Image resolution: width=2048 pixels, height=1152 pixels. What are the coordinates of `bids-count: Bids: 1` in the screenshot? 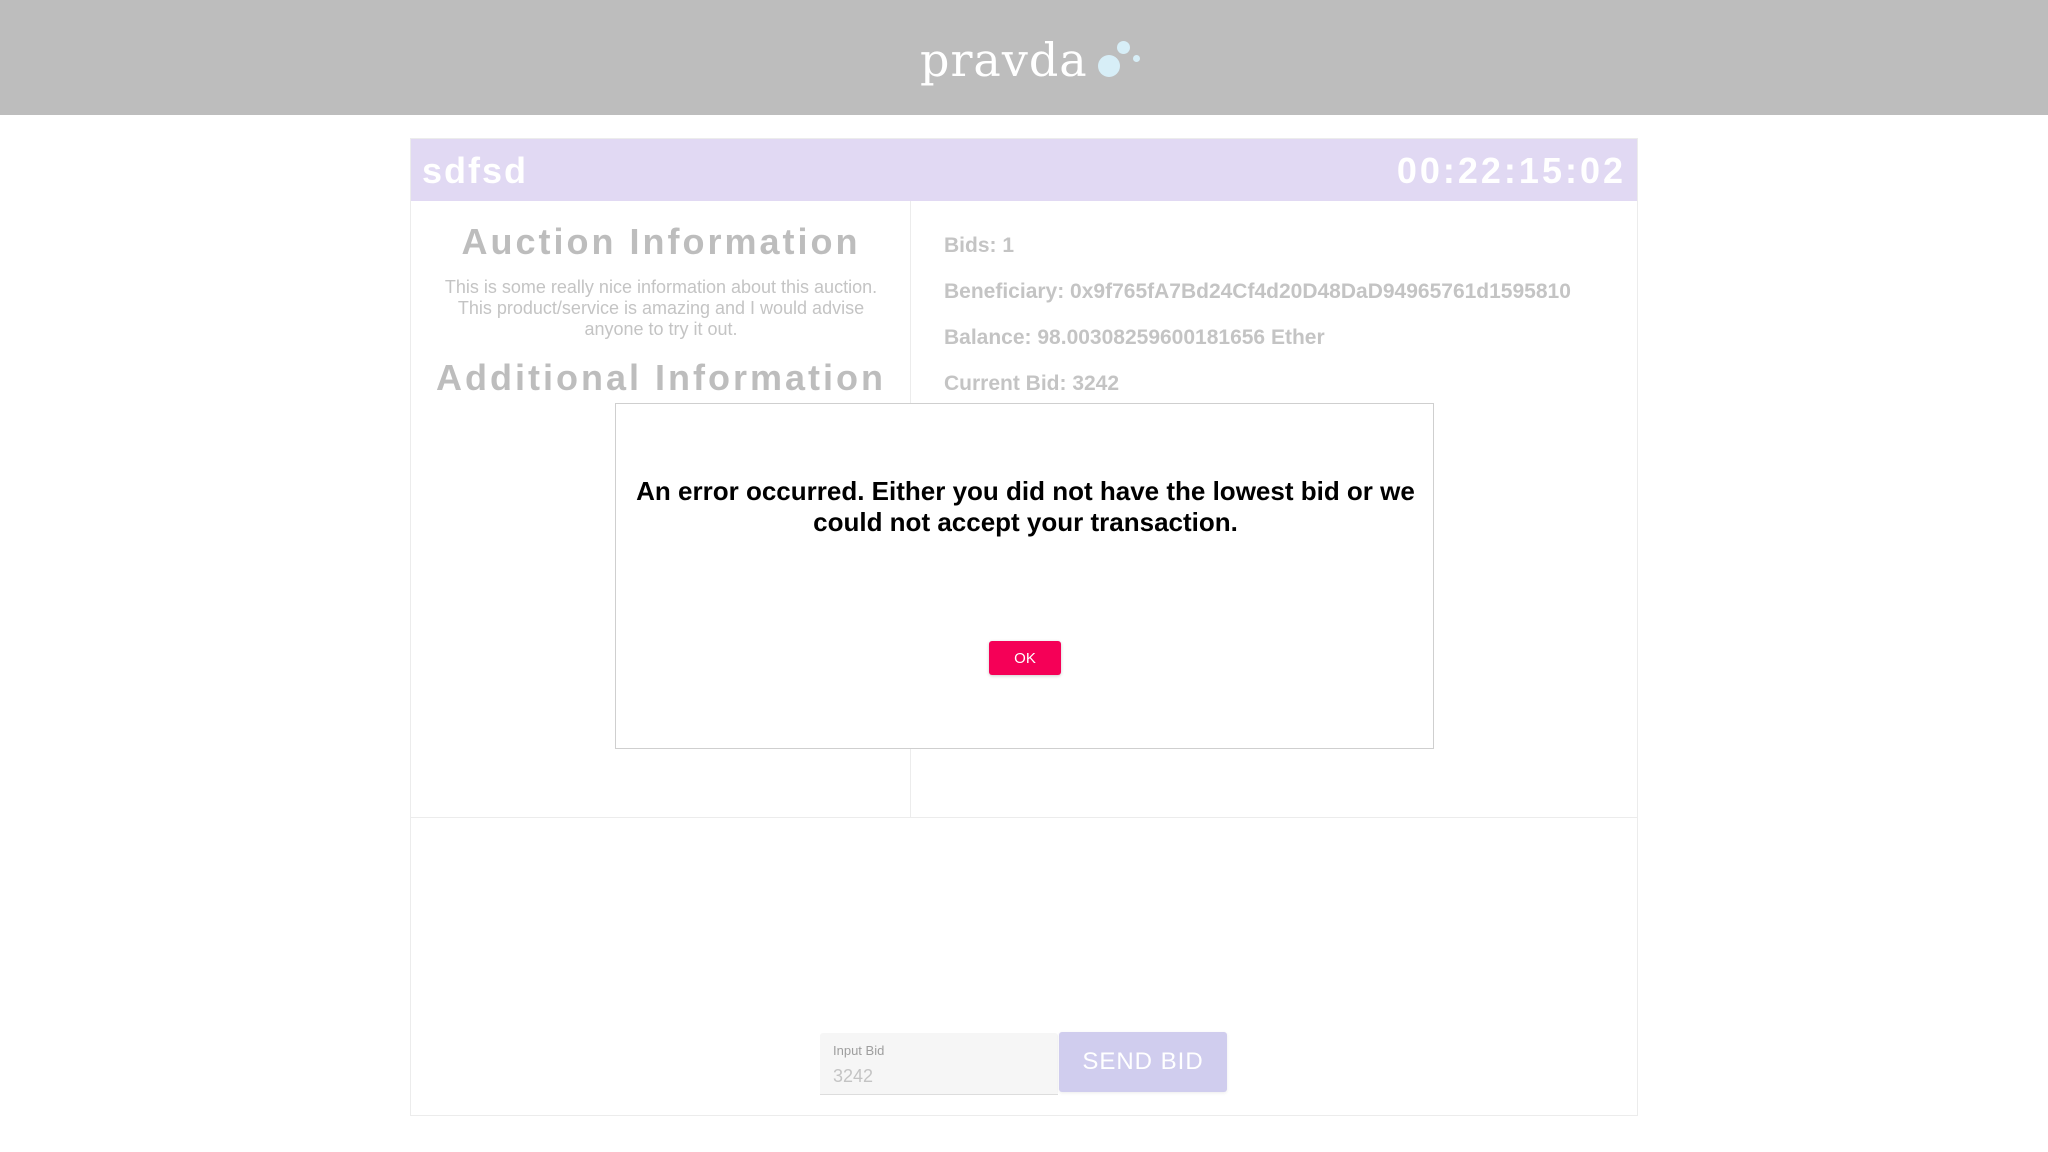 It's located at (979, 245).